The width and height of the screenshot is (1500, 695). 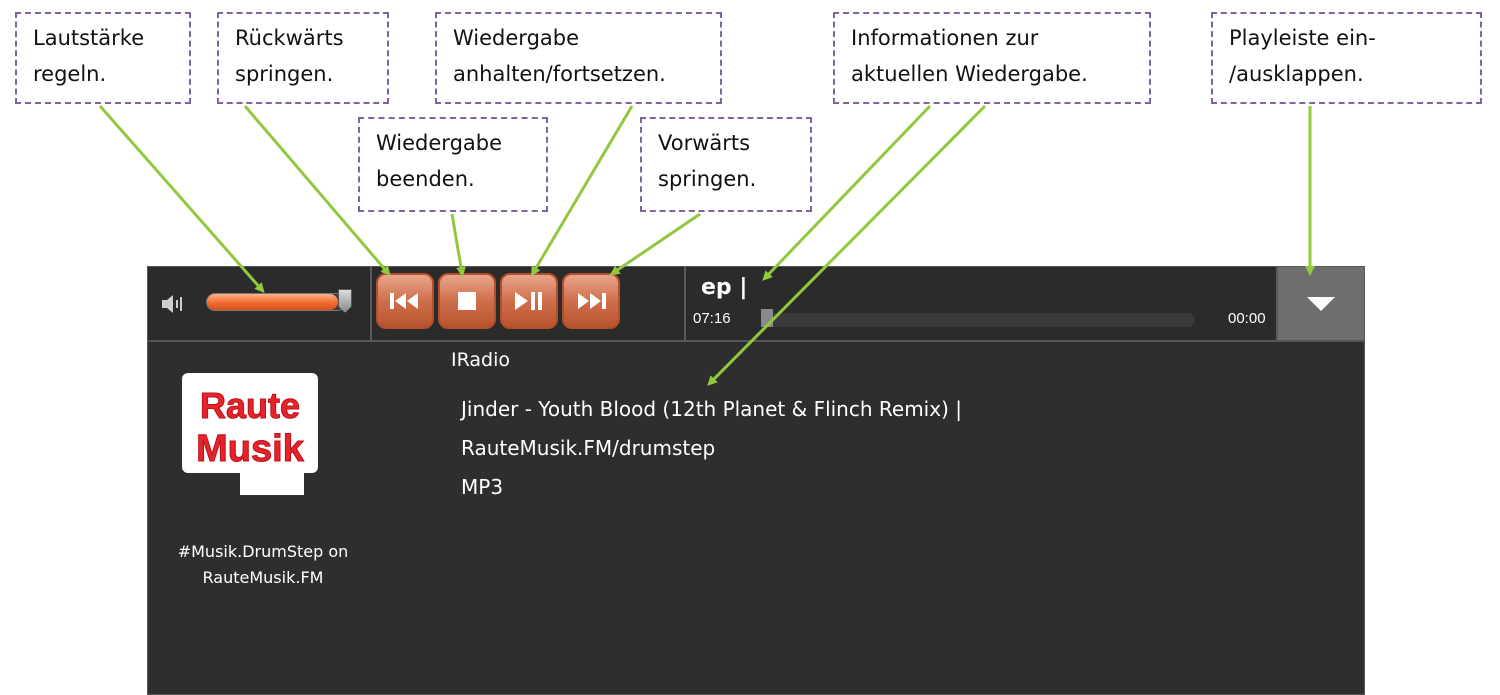 I want to click on station-logo: Raute Musik, so click(x=250, y=434).